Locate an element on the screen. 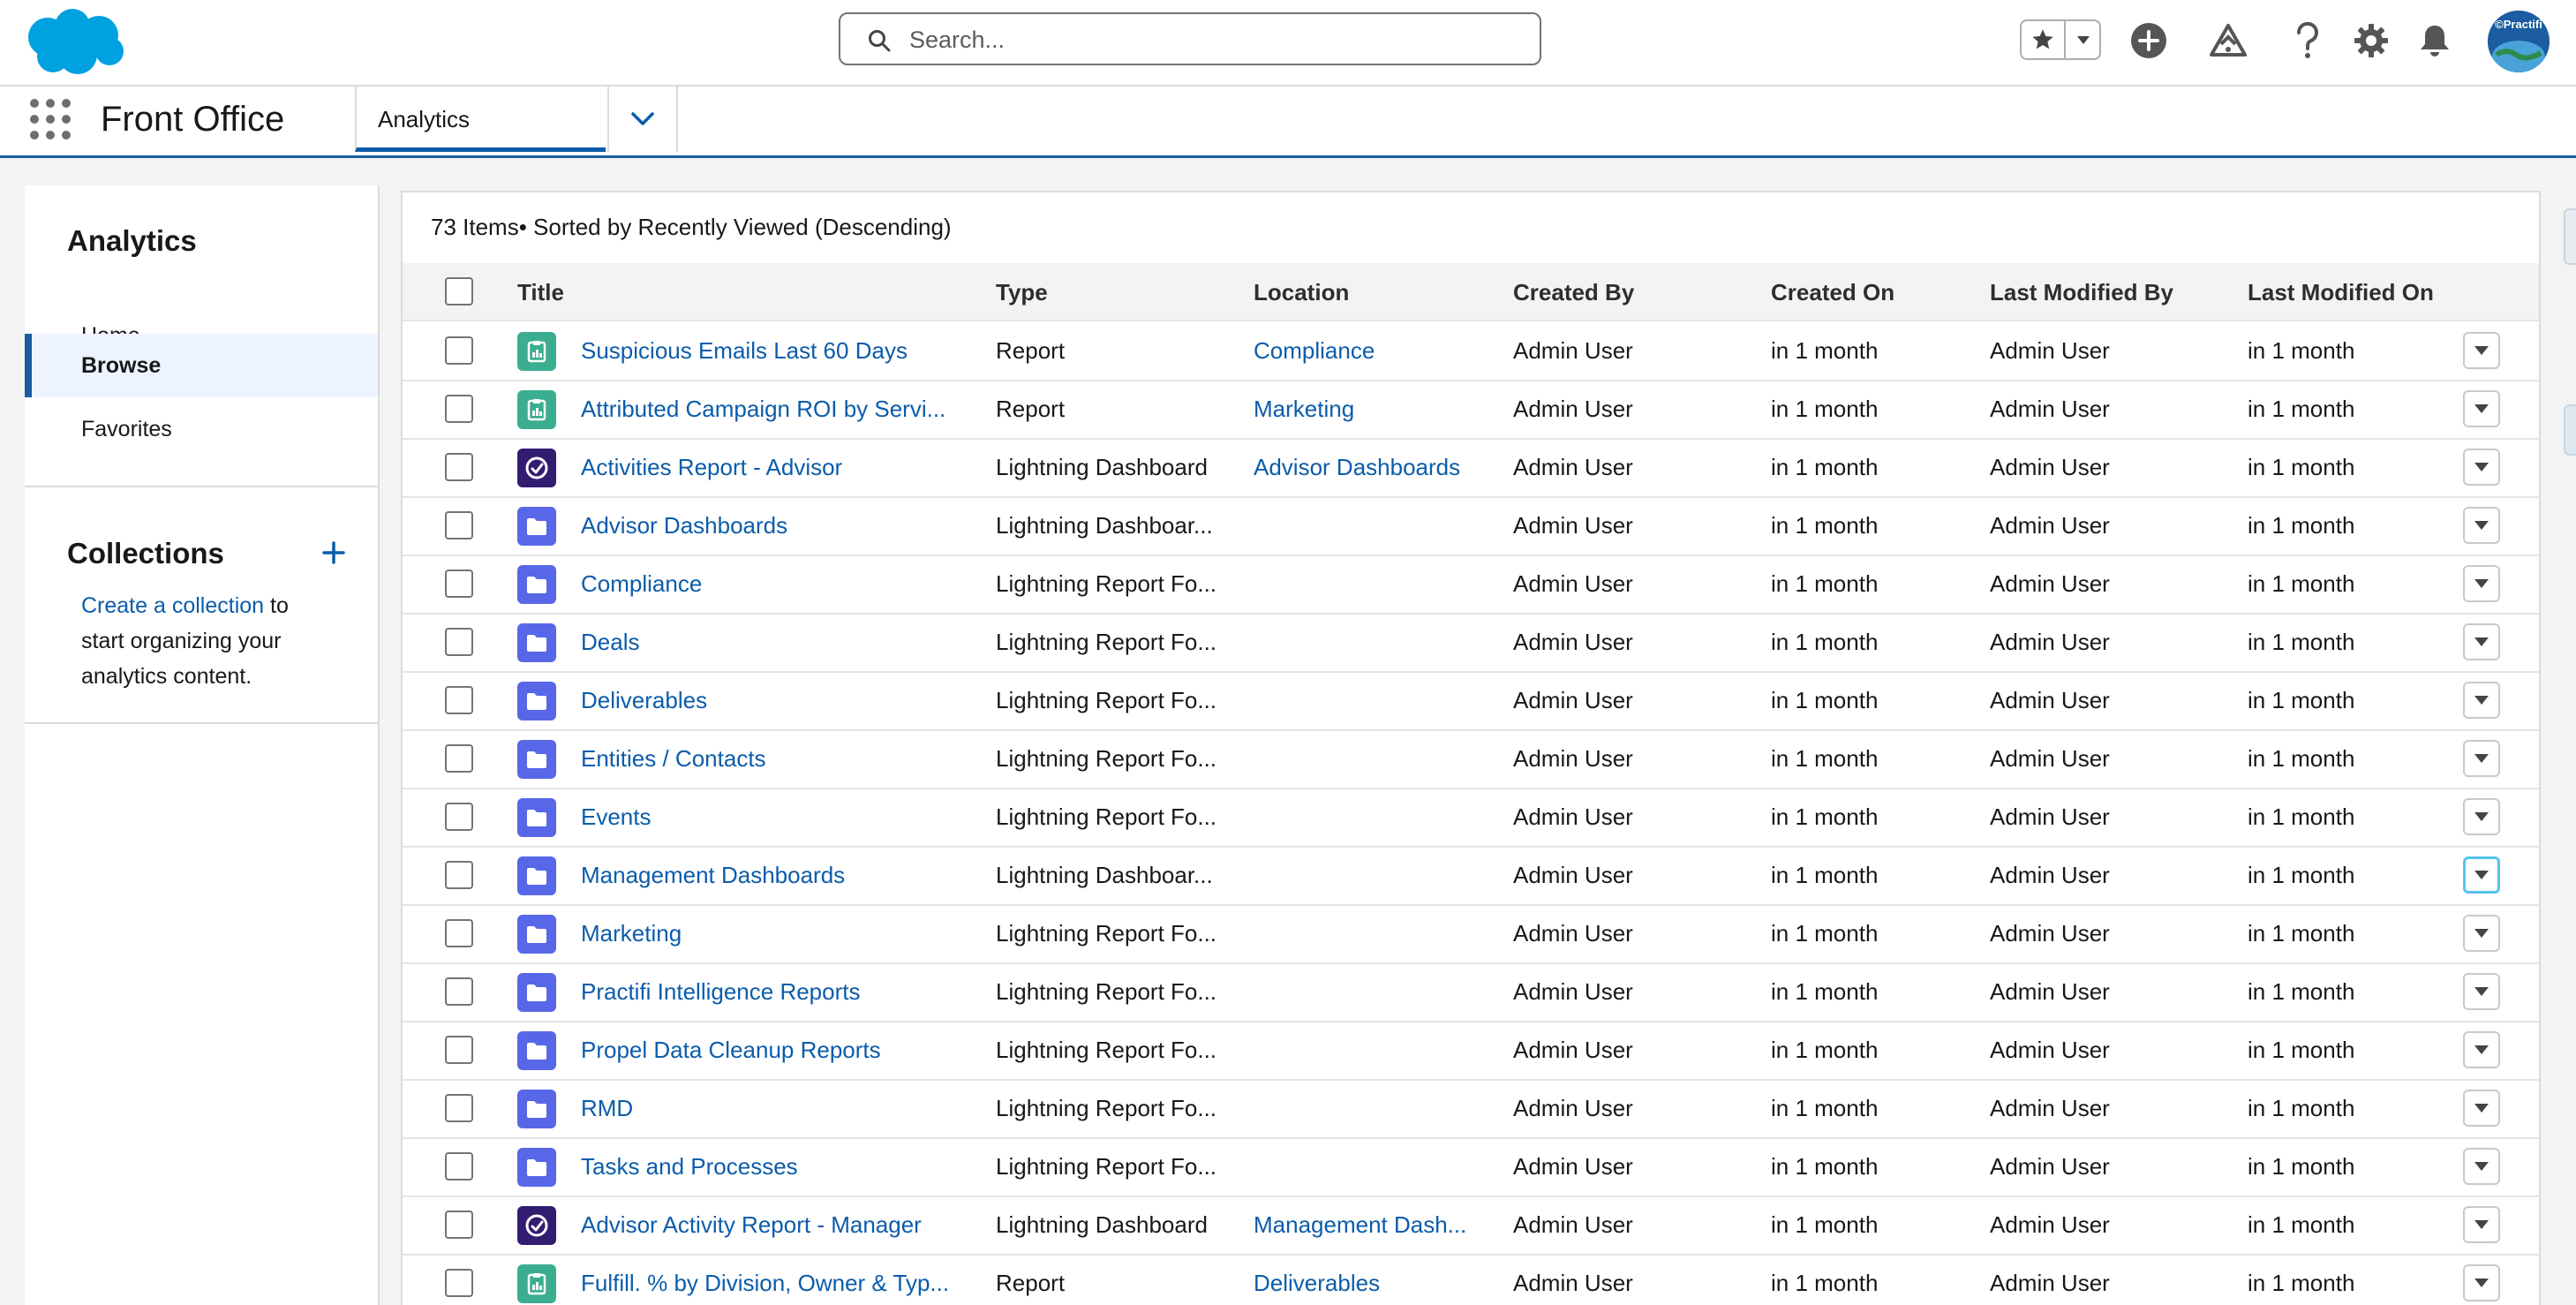 The image size is (2576, 1305). app-launcher-icon is located at coordinates (51, 119).